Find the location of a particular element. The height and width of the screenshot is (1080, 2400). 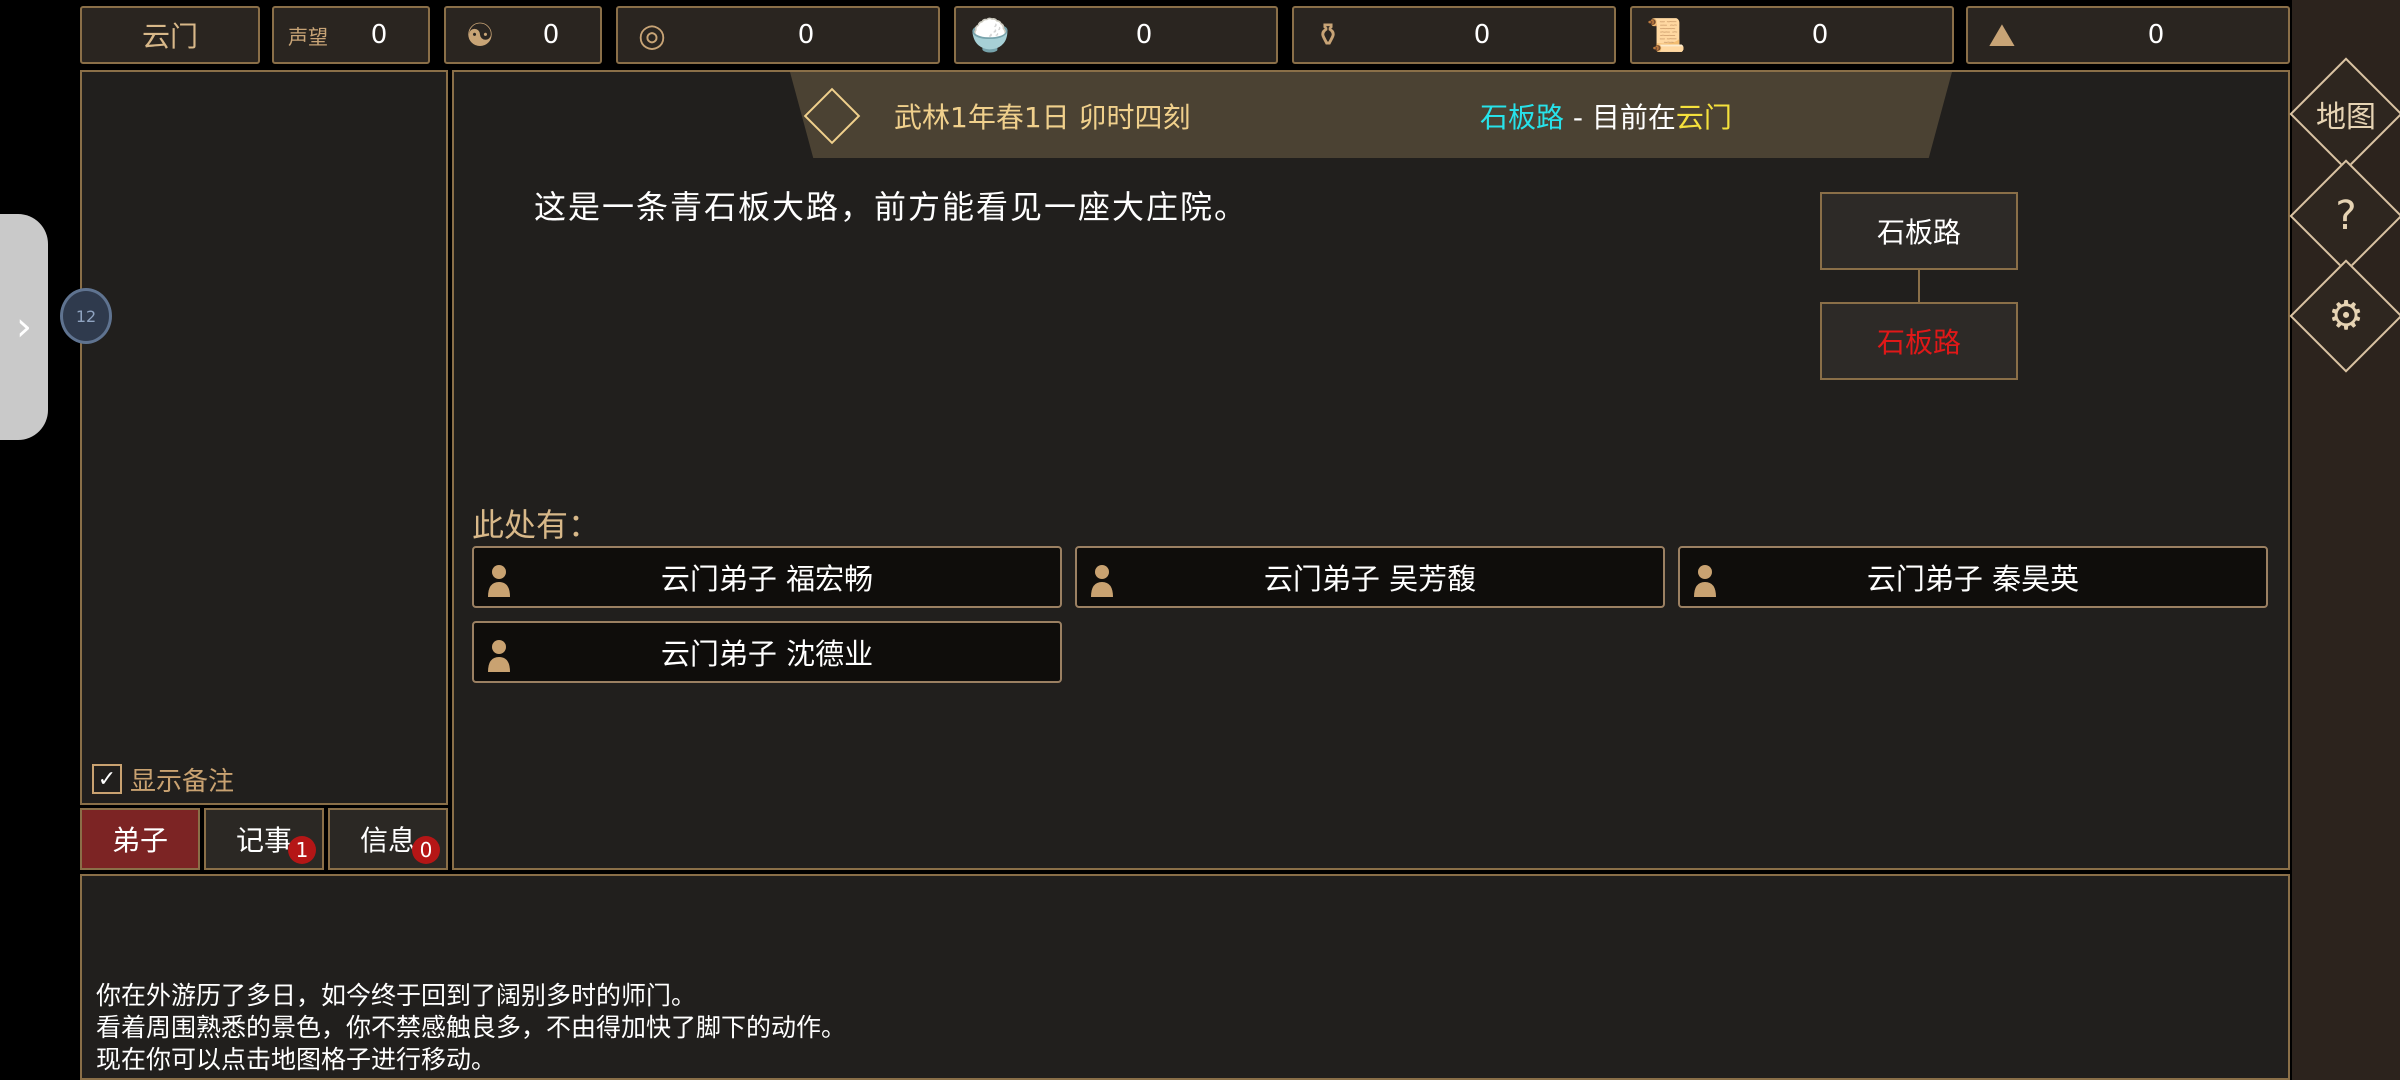

npc-button: 云门弟子 秦昊英 is located at coordinates (1973, 577).